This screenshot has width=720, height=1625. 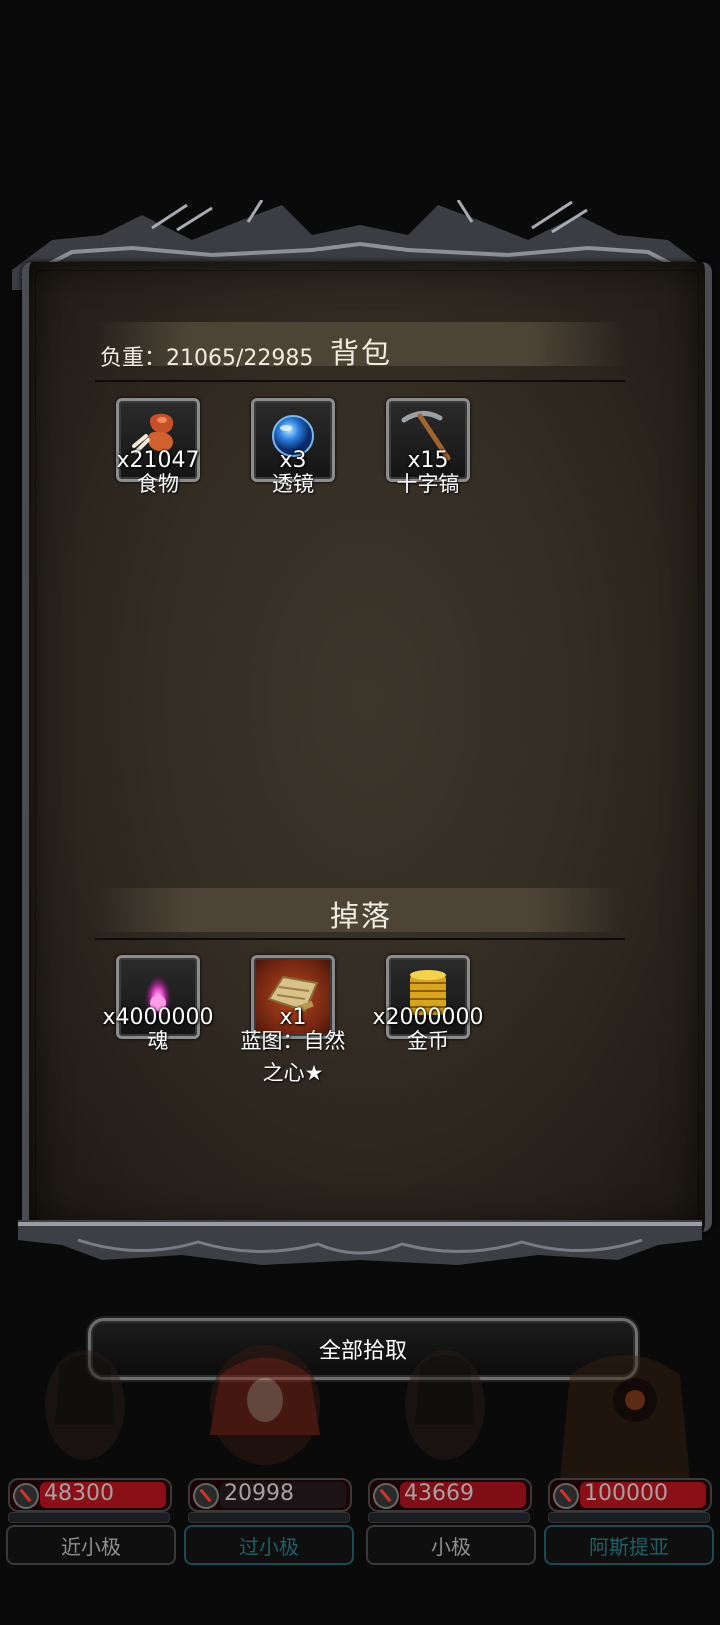 I want to click on item-name-line2: 之心★, so click(x=293, y=1073).